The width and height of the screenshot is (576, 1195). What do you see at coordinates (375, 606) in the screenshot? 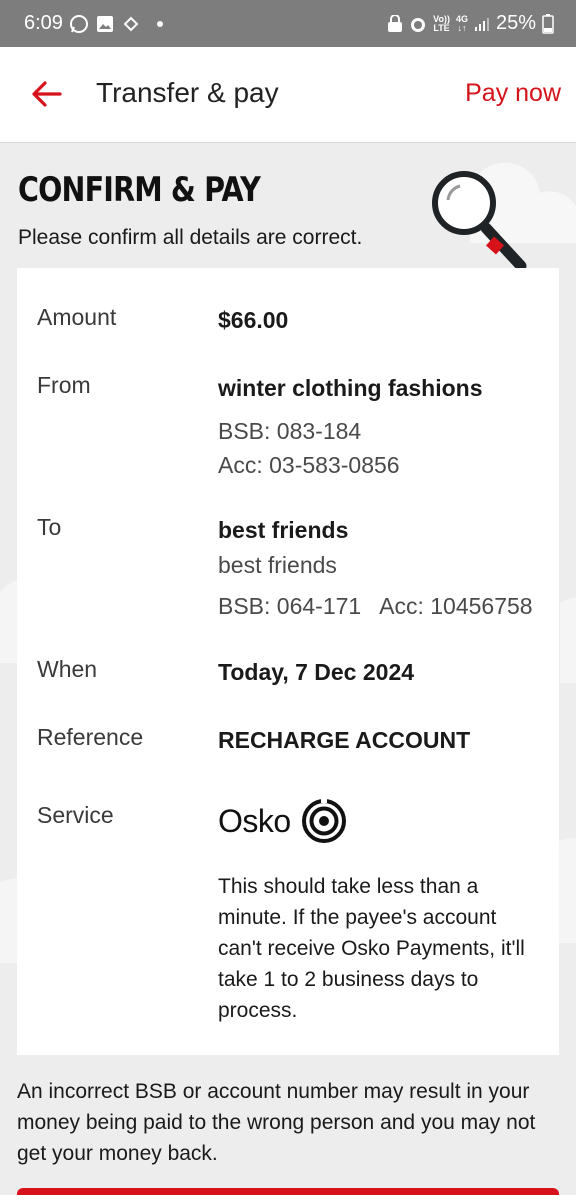
I see `to-account-details: BSB: 064-171 Acc: 10456758` at bounding box center [375, 606].